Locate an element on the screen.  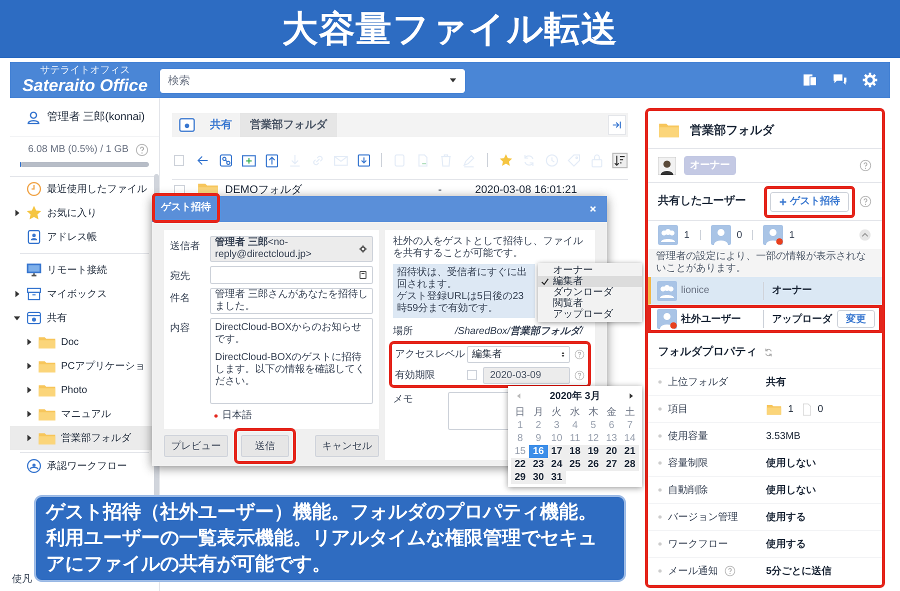
preview-button: プレビュー is located at coordinates (196, 446).